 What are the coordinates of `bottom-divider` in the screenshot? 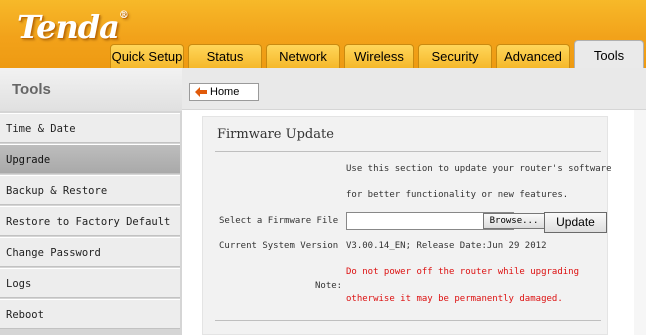 It's located at (408, 320).